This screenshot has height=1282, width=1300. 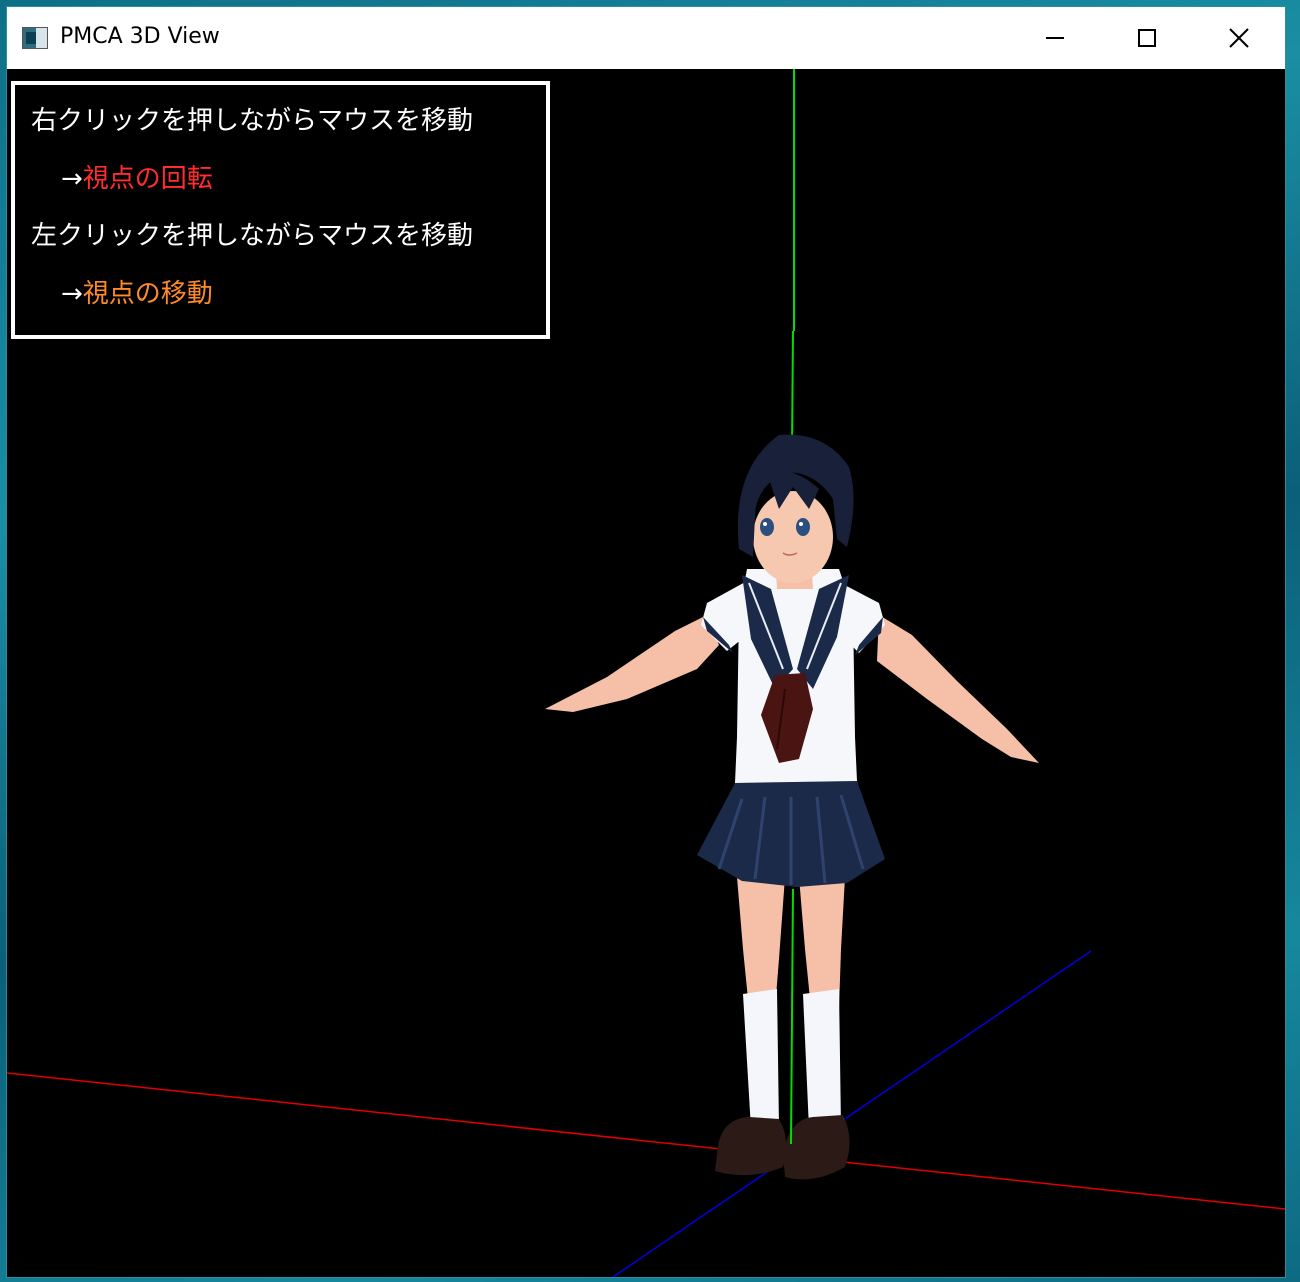 I want to click on move-view-text: 視点の移動, so click(x=147, y=294).